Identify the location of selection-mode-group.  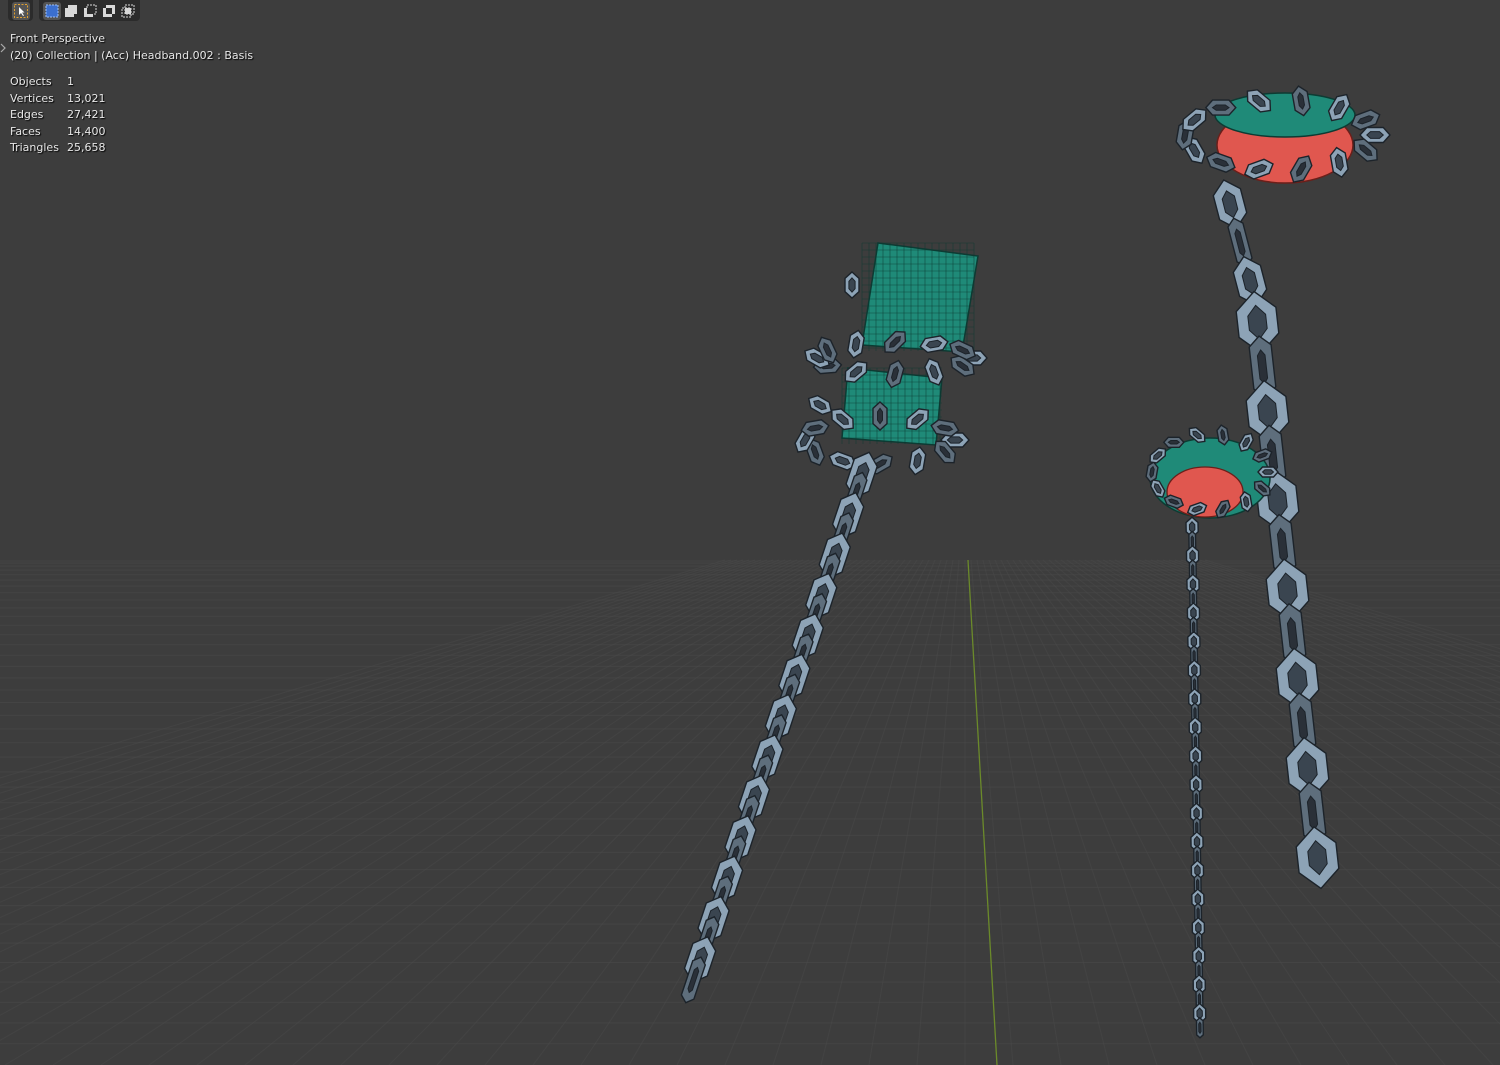
(89, 10).